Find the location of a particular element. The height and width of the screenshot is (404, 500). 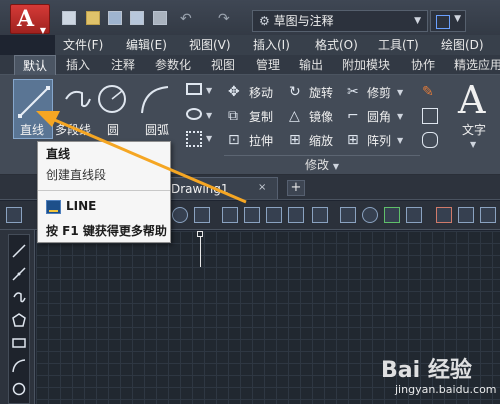

watermark-url: jingyan.baidu.com is located at coordinates (446, 389).